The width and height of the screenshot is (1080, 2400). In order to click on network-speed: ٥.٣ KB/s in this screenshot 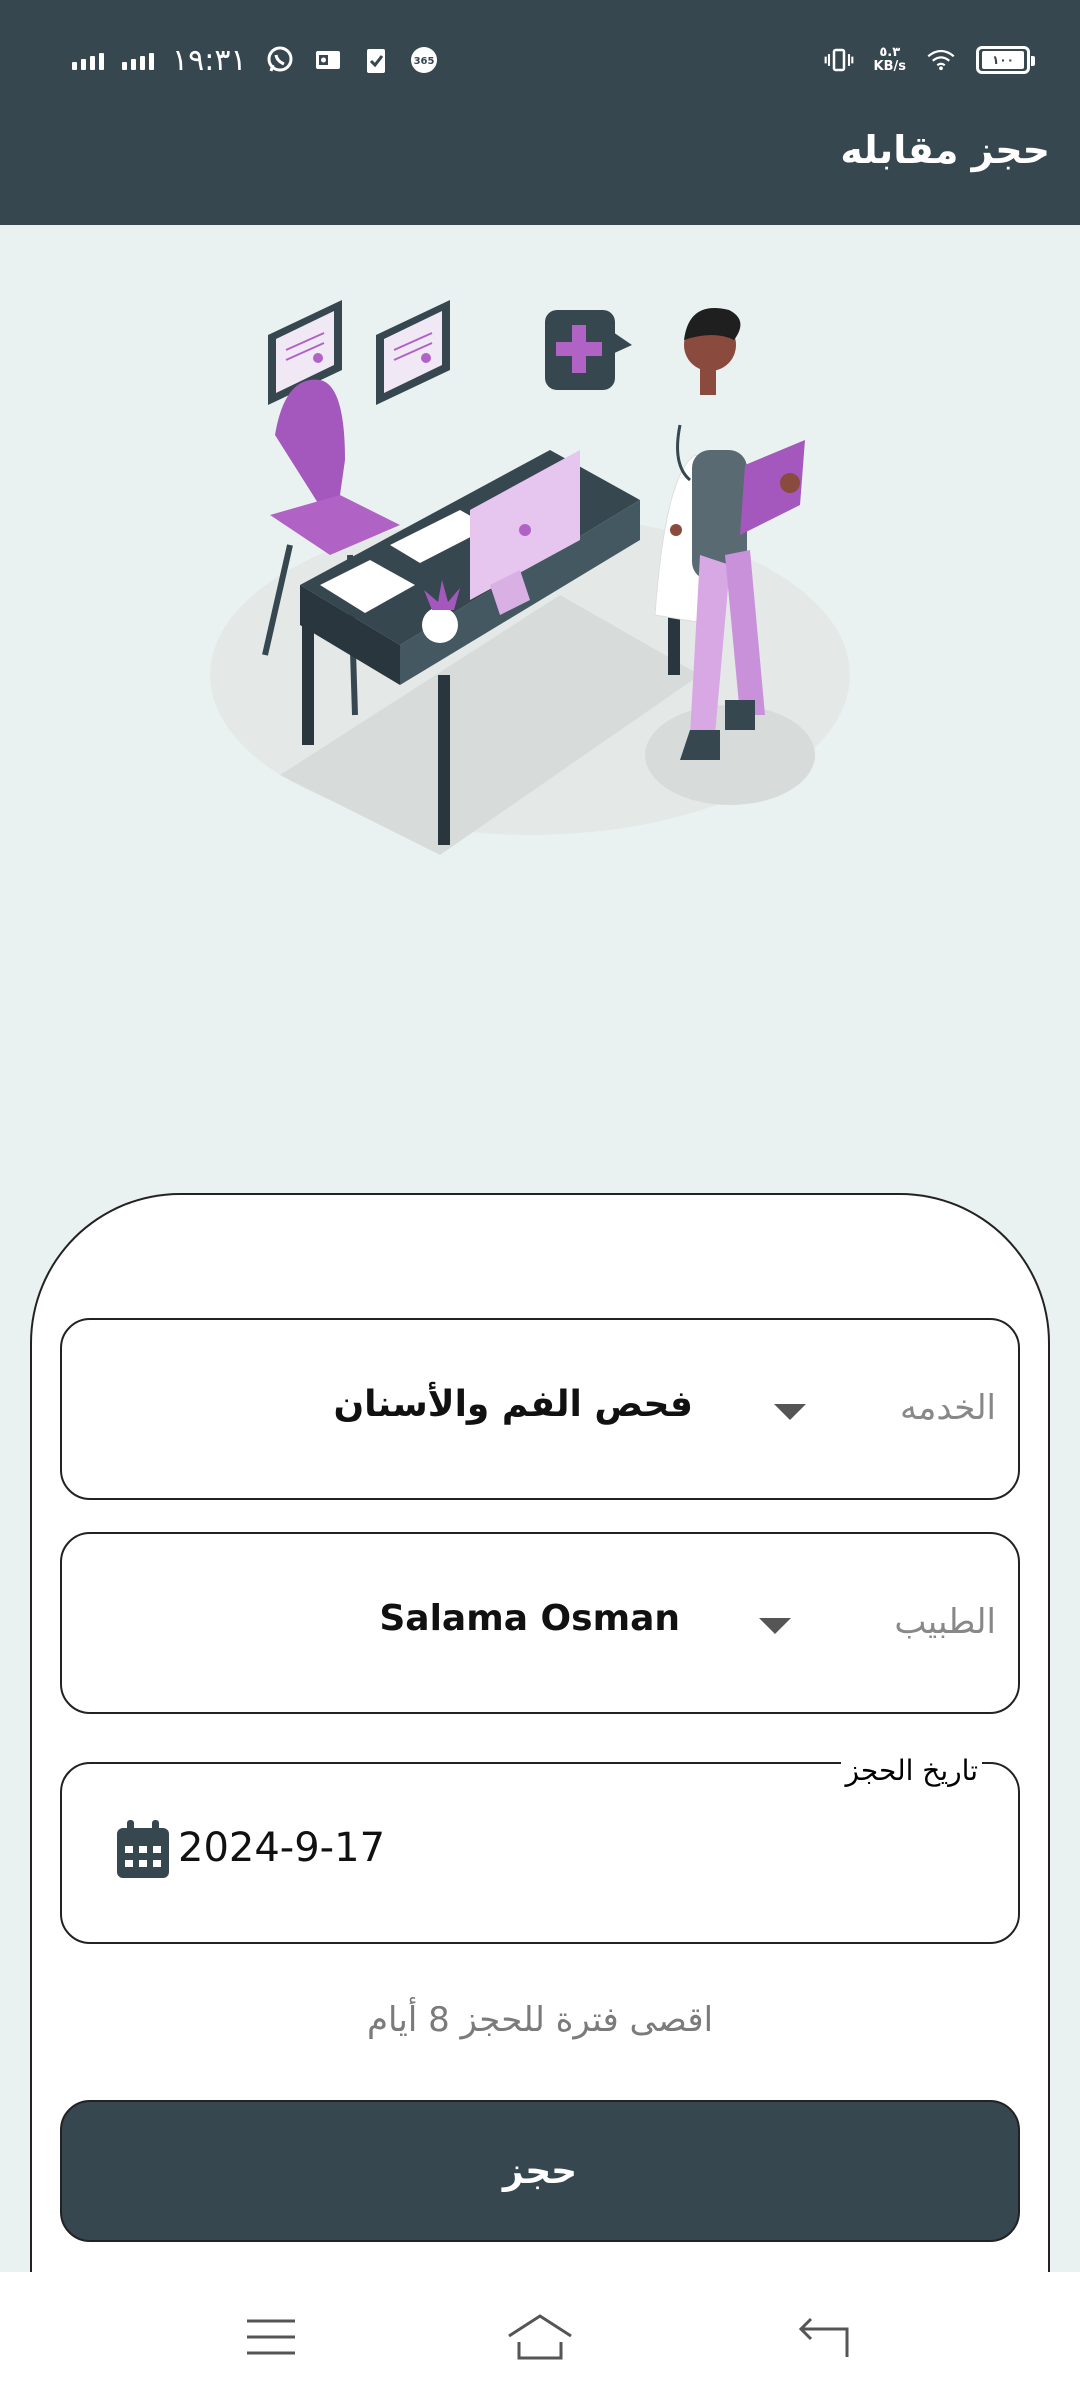, I will do `click(890, 60)`.